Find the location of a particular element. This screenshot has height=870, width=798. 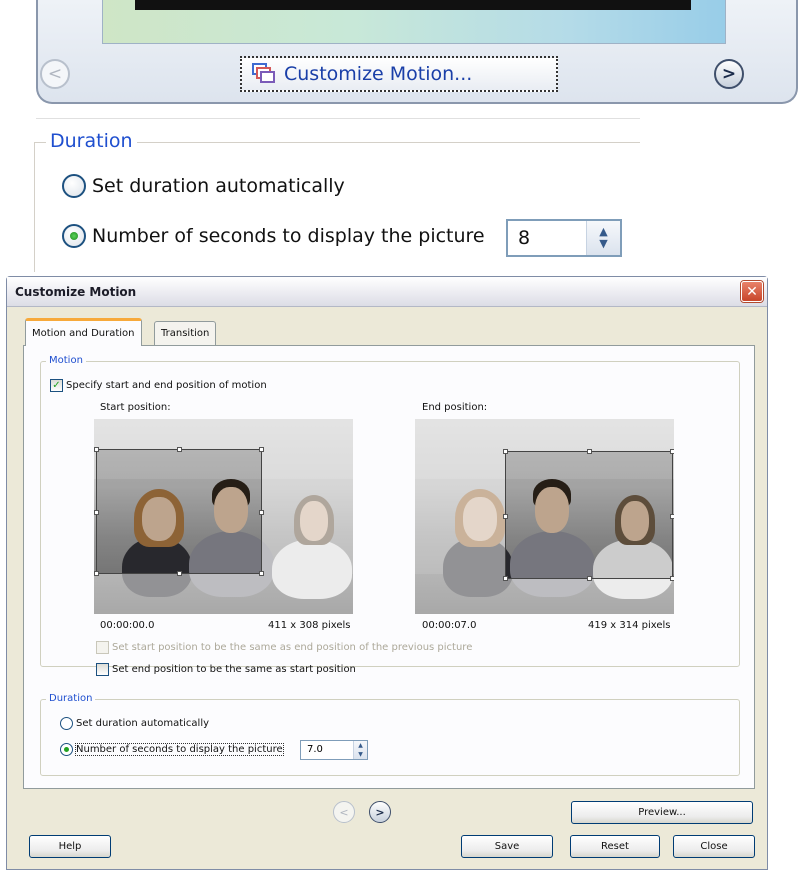

preview-bar is located at coordinates (413, 5).